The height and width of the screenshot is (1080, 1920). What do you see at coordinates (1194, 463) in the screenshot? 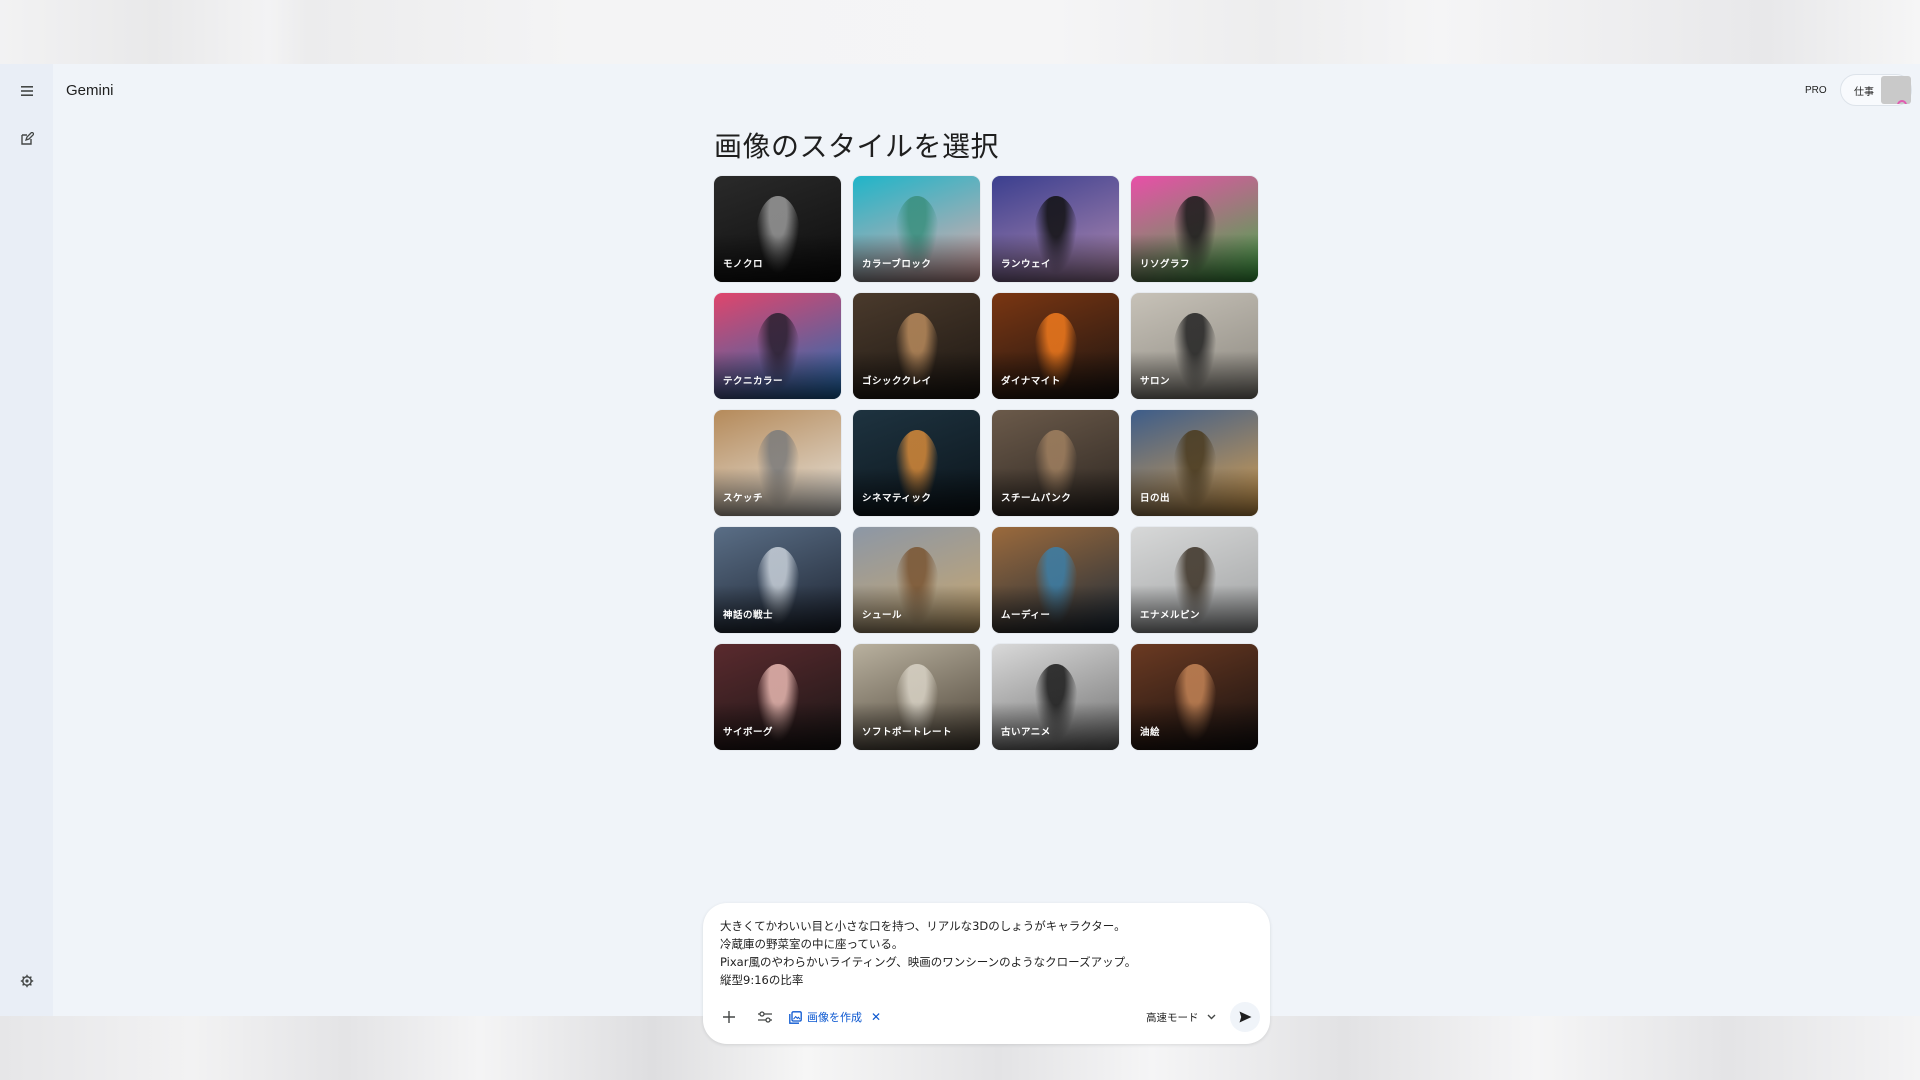
I see `style-card: 日の出` at bounding box center [1194, 463].